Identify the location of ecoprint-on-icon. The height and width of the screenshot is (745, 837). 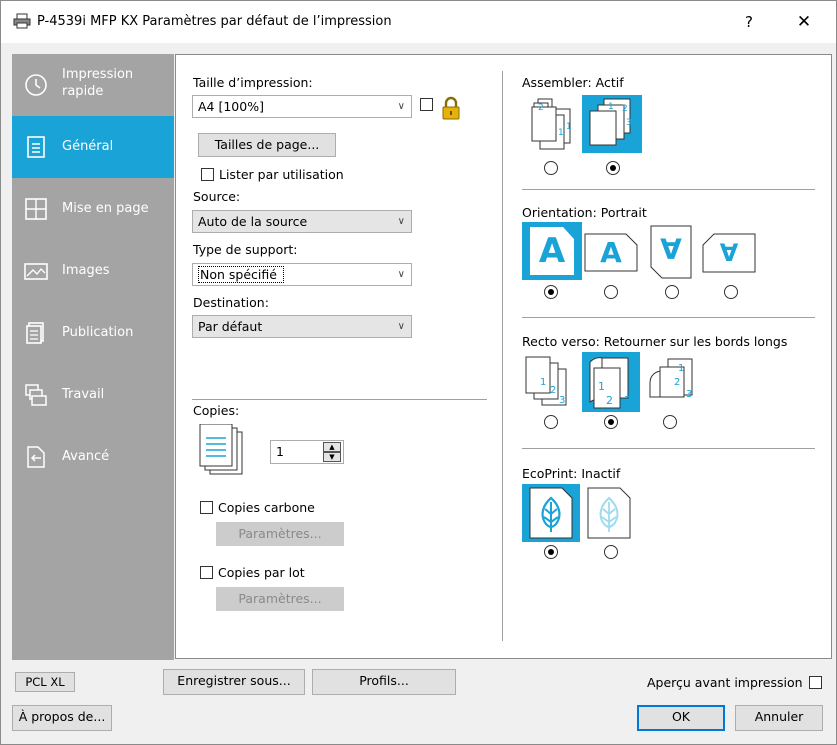
(551, 513).